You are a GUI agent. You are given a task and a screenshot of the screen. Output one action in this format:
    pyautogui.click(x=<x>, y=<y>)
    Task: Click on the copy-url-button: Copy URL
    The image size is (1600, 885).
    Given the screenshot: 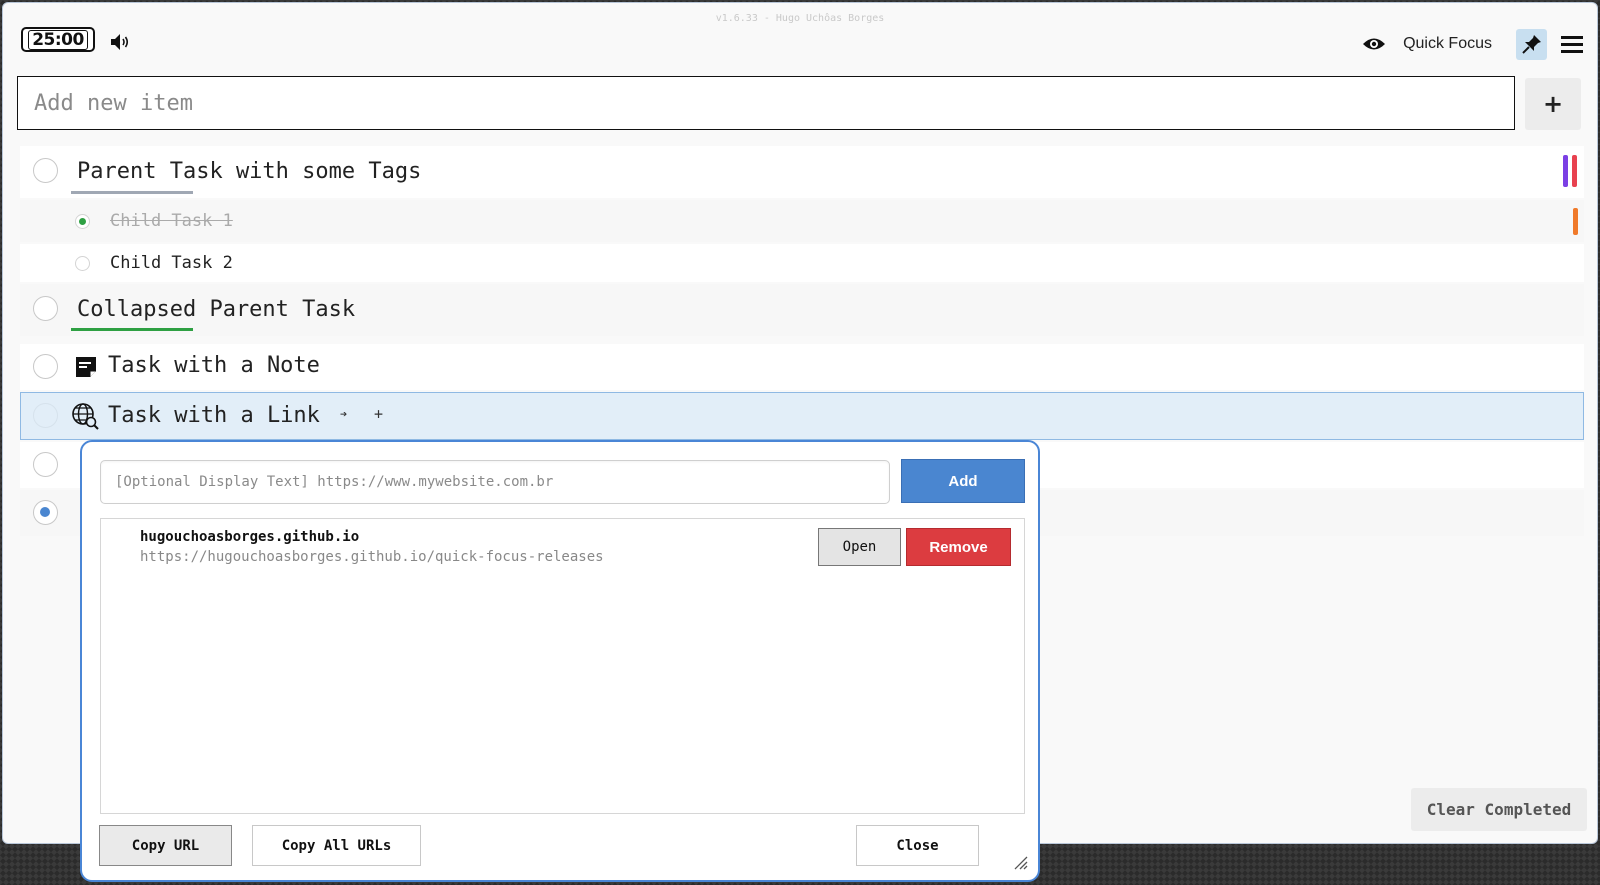 What is the action you would take?
    pyautogui.click(x=165, y=845)
    